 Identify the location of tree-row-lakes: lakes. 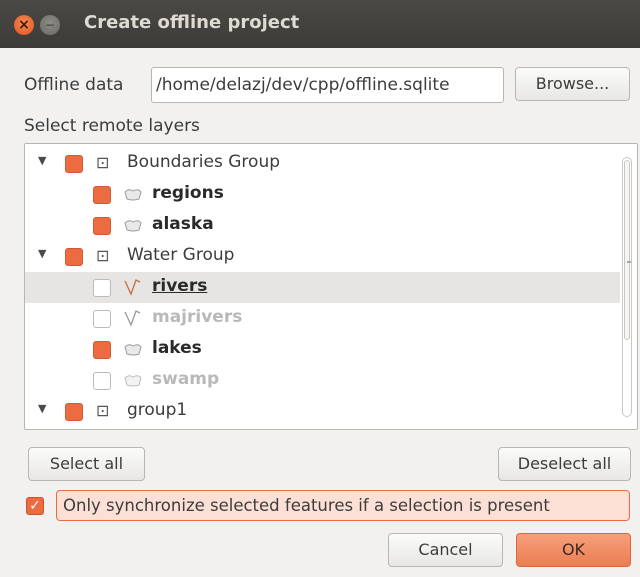
(322, 349).